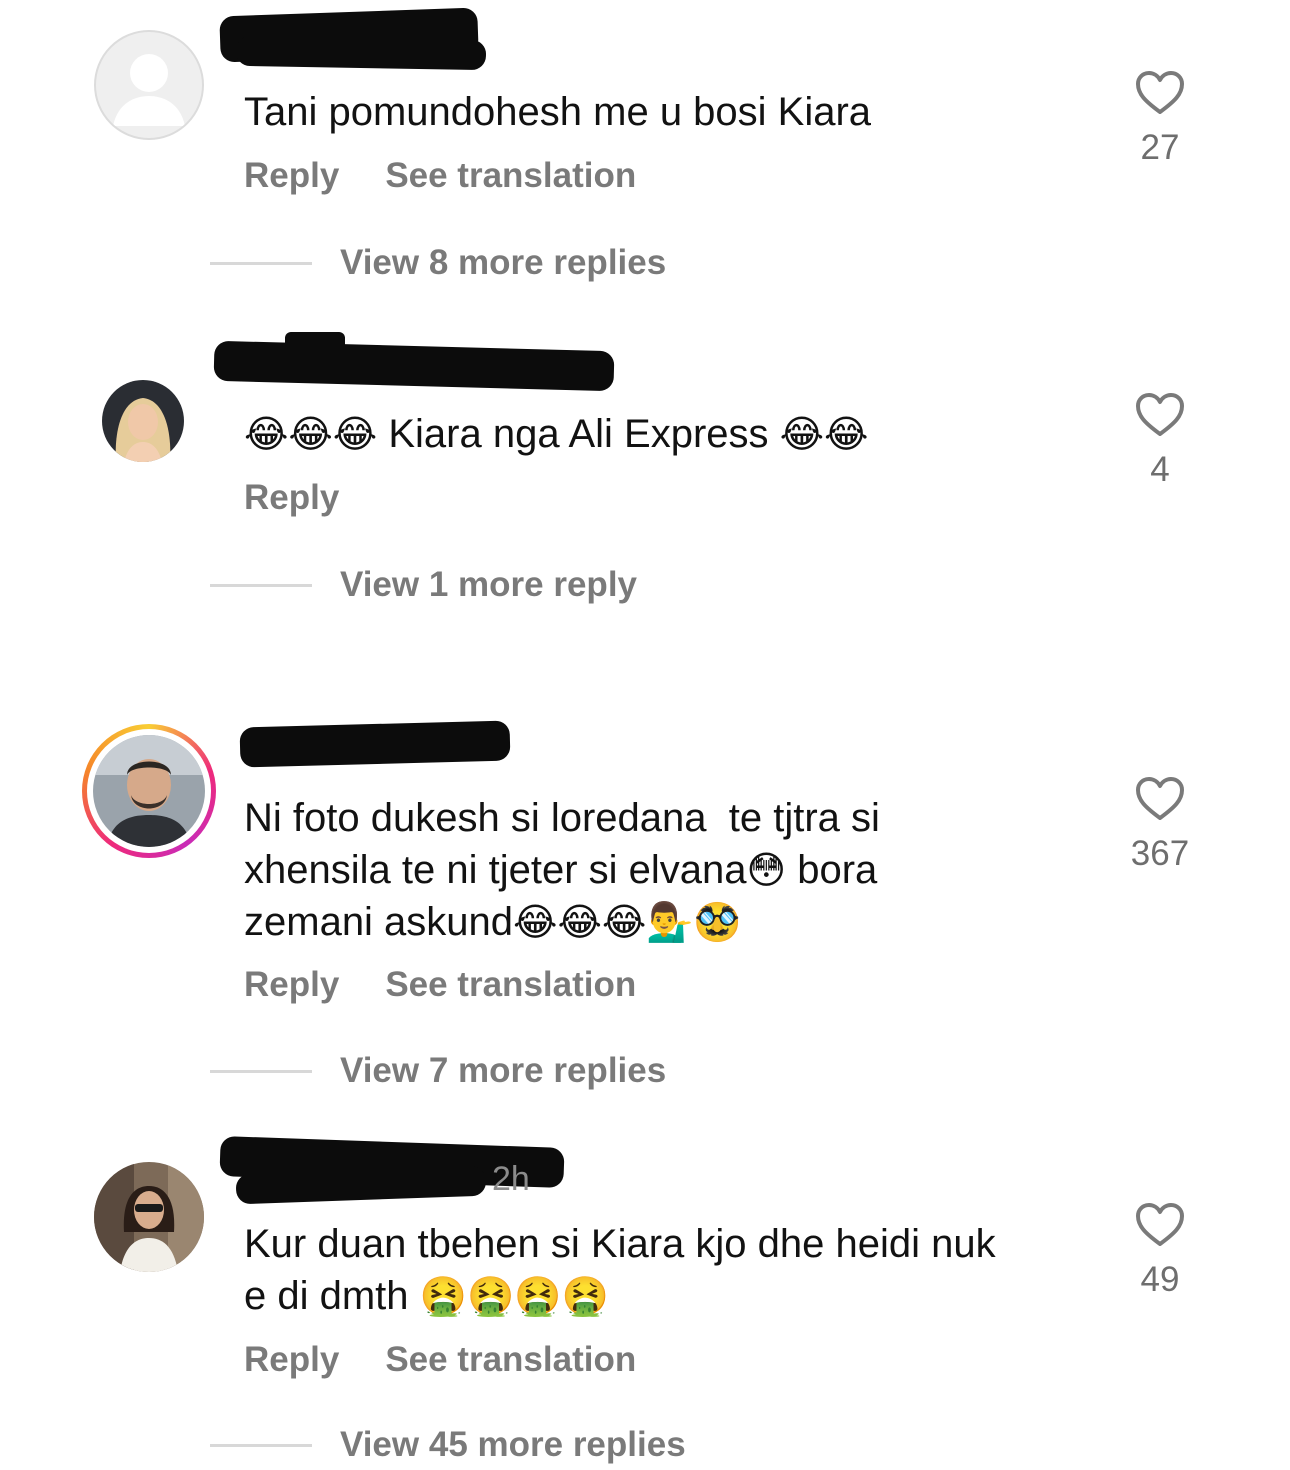 The width and height of the screenshot is (1290, 1470). What do you see at coordinates (766, 870) in the screenshot?
I see `flushed-emoji: 😳` at bounding box center [766, 870].